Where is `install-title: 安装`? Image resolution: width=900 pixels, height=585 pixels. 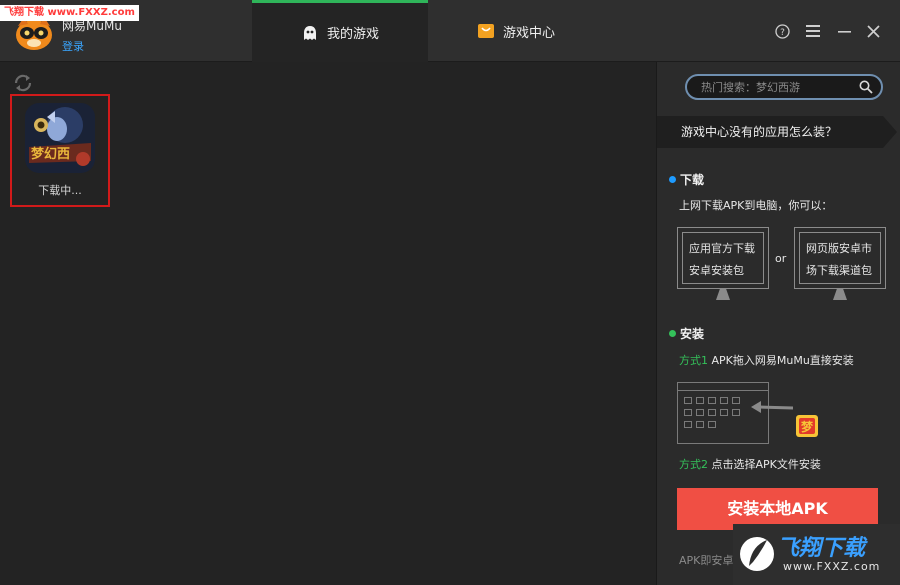 install-title: 安装 is located at coordinates (692, 334).